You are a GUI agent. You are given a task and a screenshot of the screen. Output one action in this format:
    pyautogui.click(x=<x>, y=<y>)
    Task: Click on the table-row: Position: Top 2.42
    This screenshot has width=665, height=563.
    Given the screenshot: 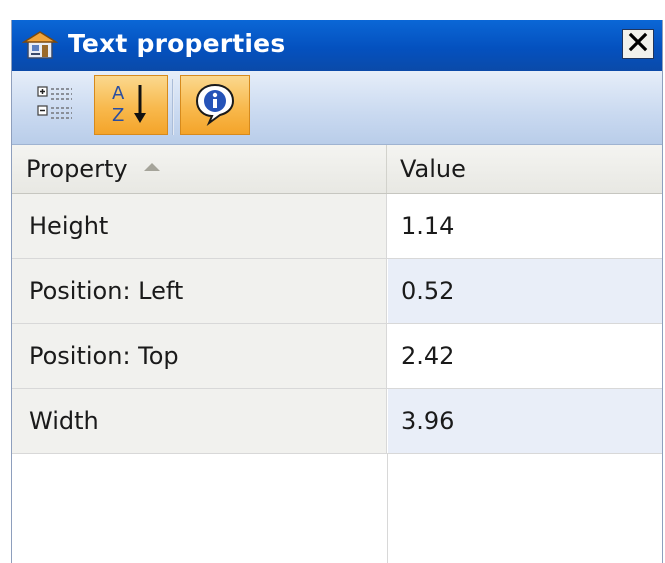 What is the action you would take?
    pyautogui.click(x=337, y=356)
    